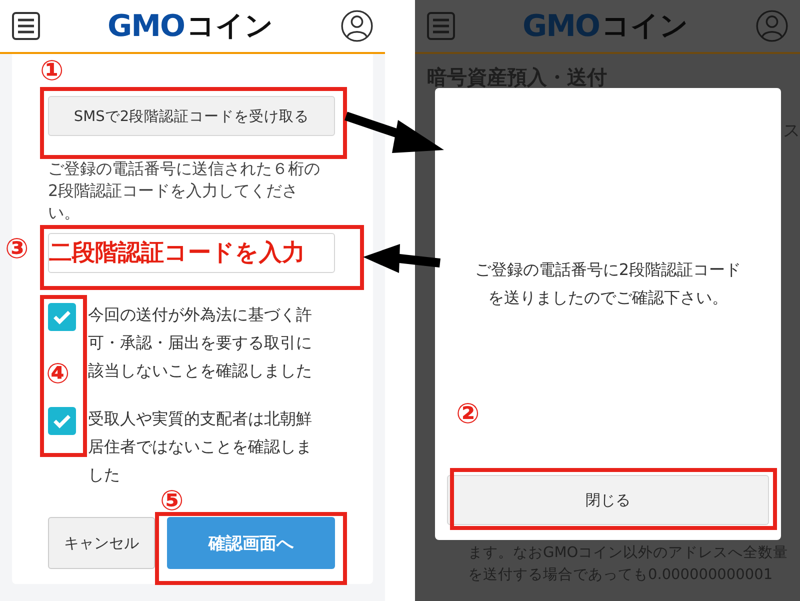 Image resolution: width=800 pixels, height=601 pixels. What do you see at coordinates (191, 116) in the screenshot?
I see `sms-code-button: SMSで2段階認証コードを受け取る` at bounding box center [191, 116].